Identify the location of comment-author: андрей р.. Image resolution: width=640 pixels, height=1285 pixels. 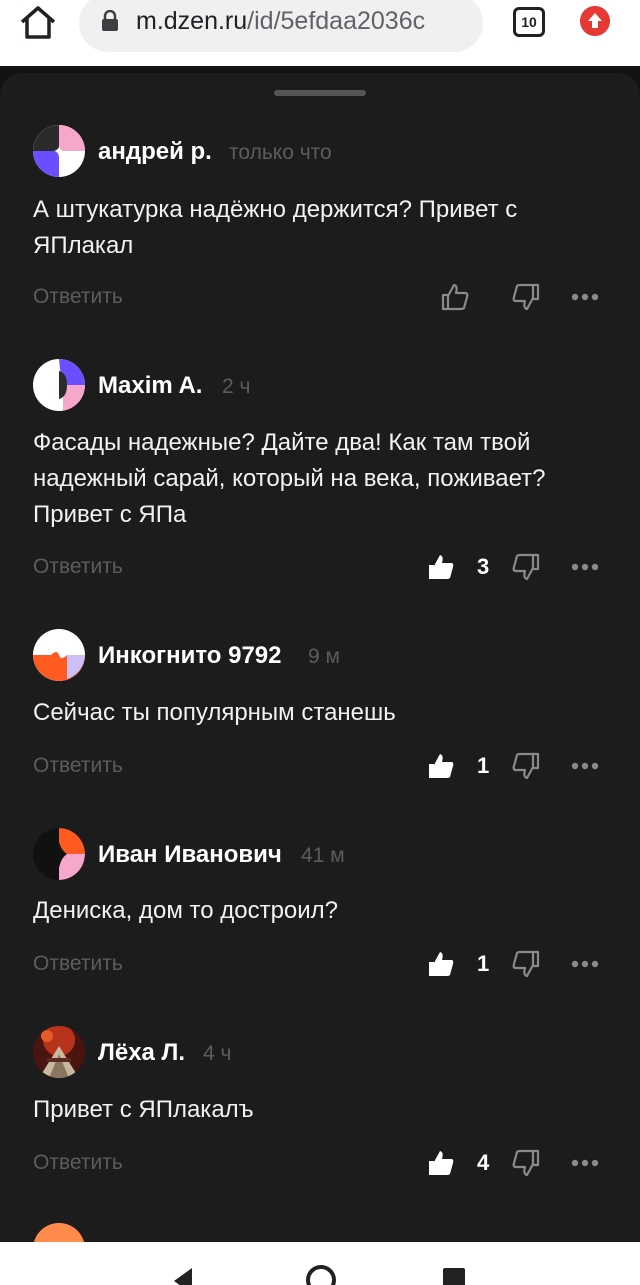
(155, 152).